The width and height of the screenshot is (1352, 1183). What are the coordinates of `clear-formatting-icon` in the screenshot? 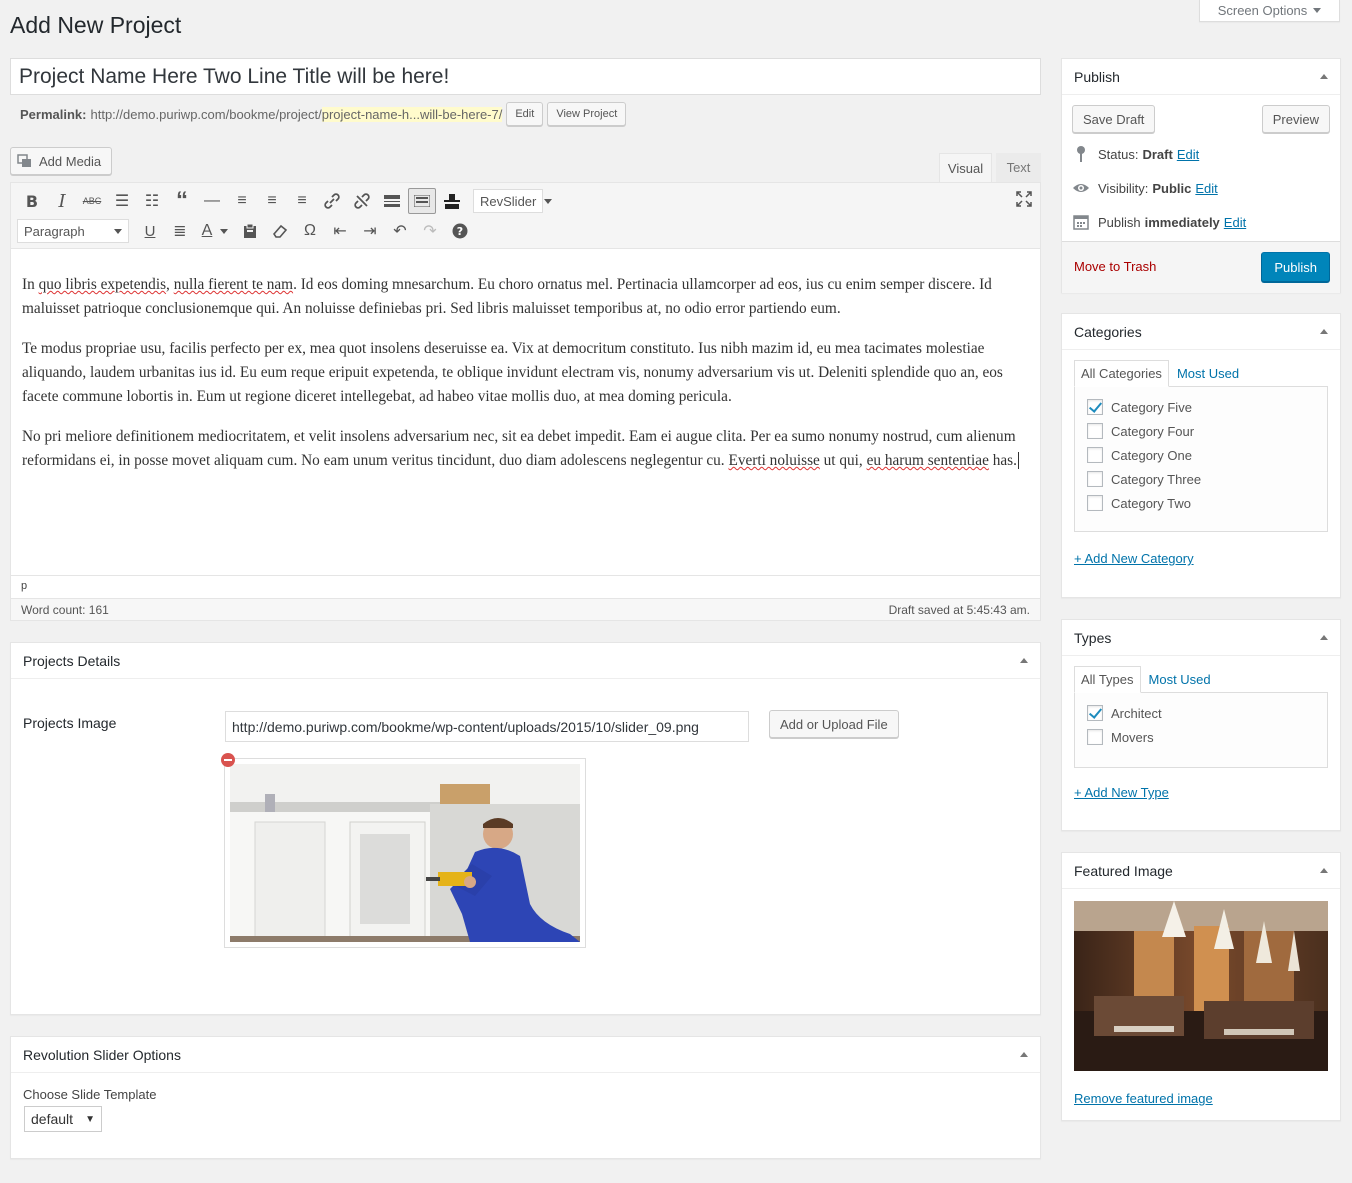 It's located at (280, 231).